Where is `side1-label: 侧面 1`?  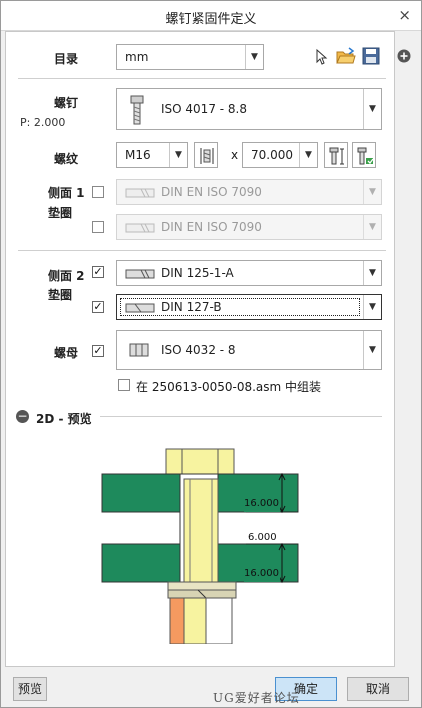 side1-label: 侧面 1 is located at coordinates (66, 193).